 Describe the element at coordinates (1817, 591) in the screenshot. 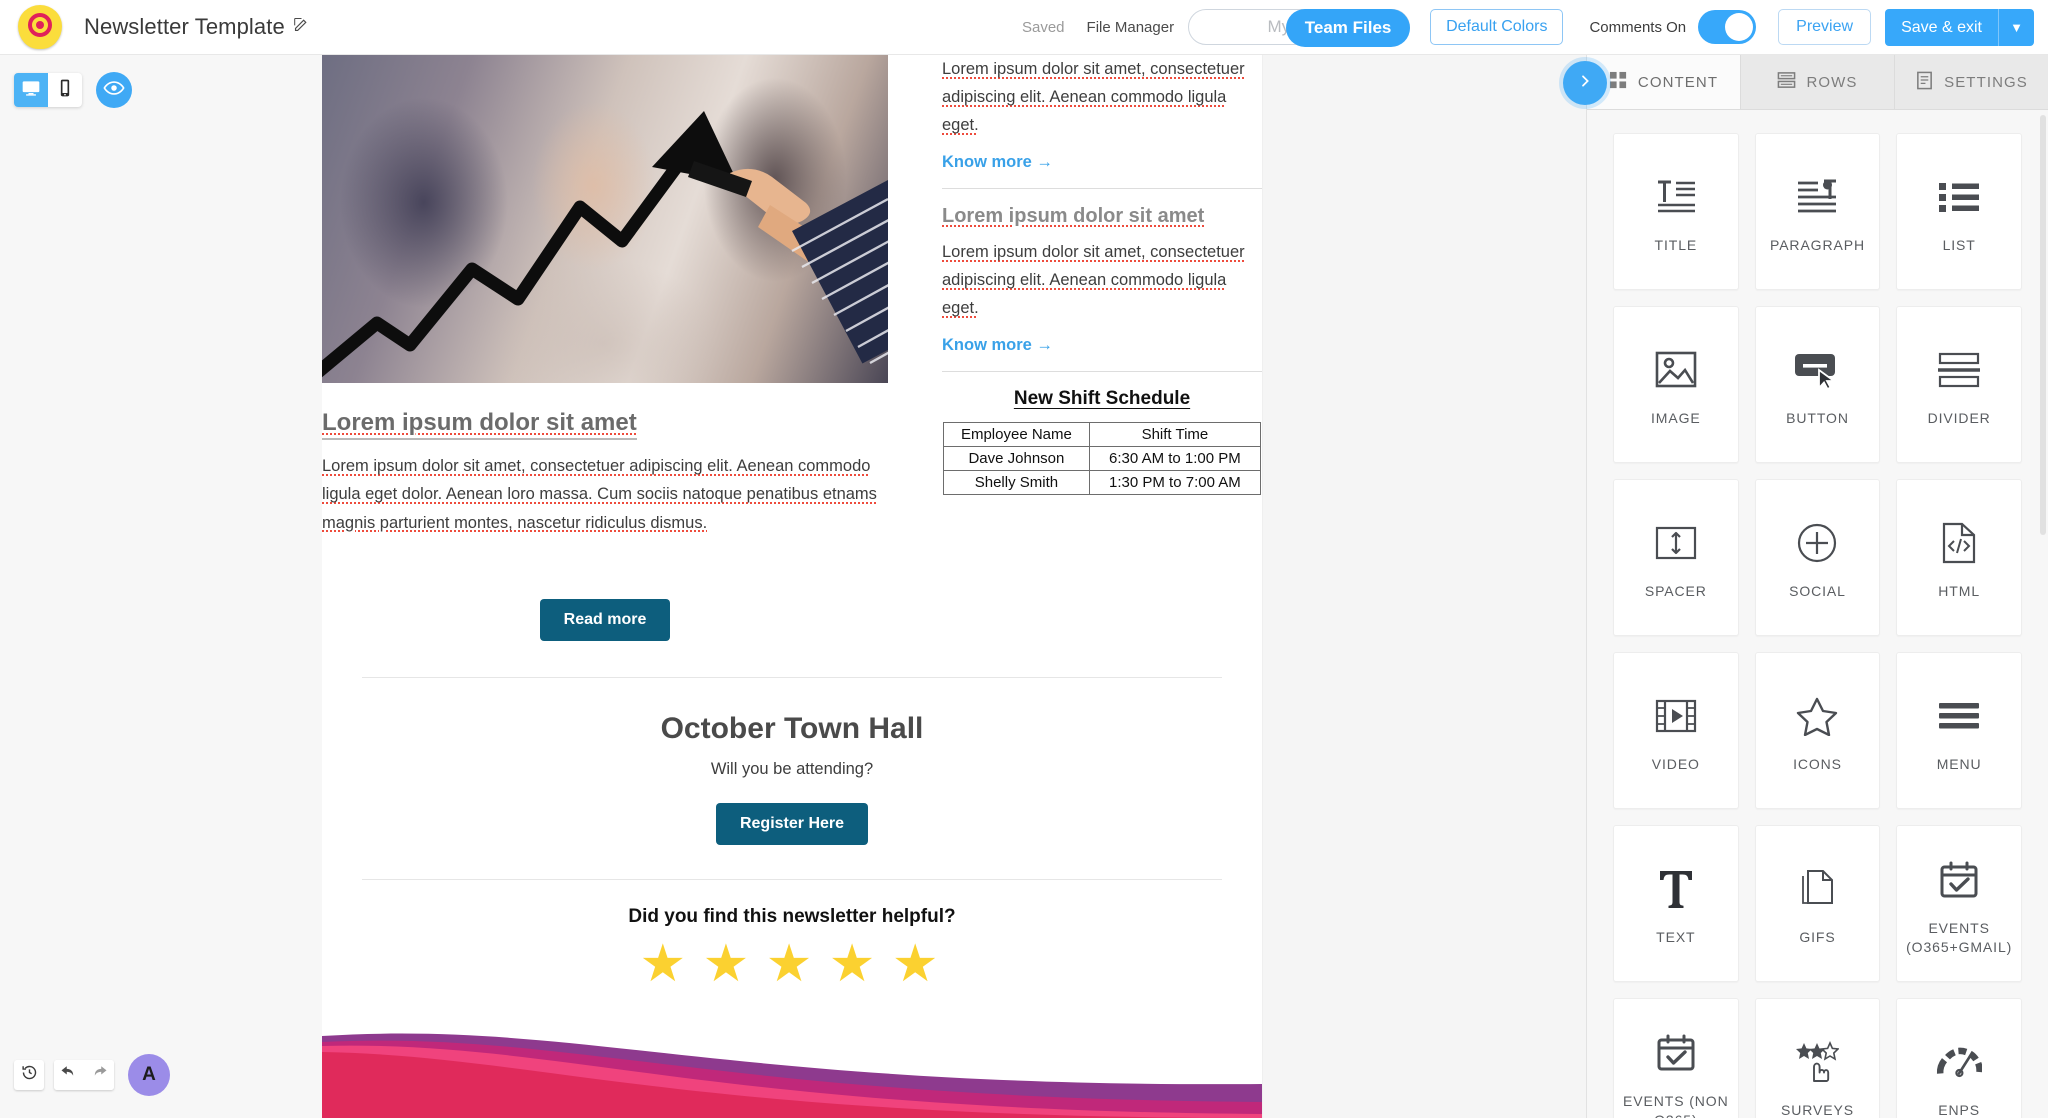

I see `block-label: SOCIAL` at that location.